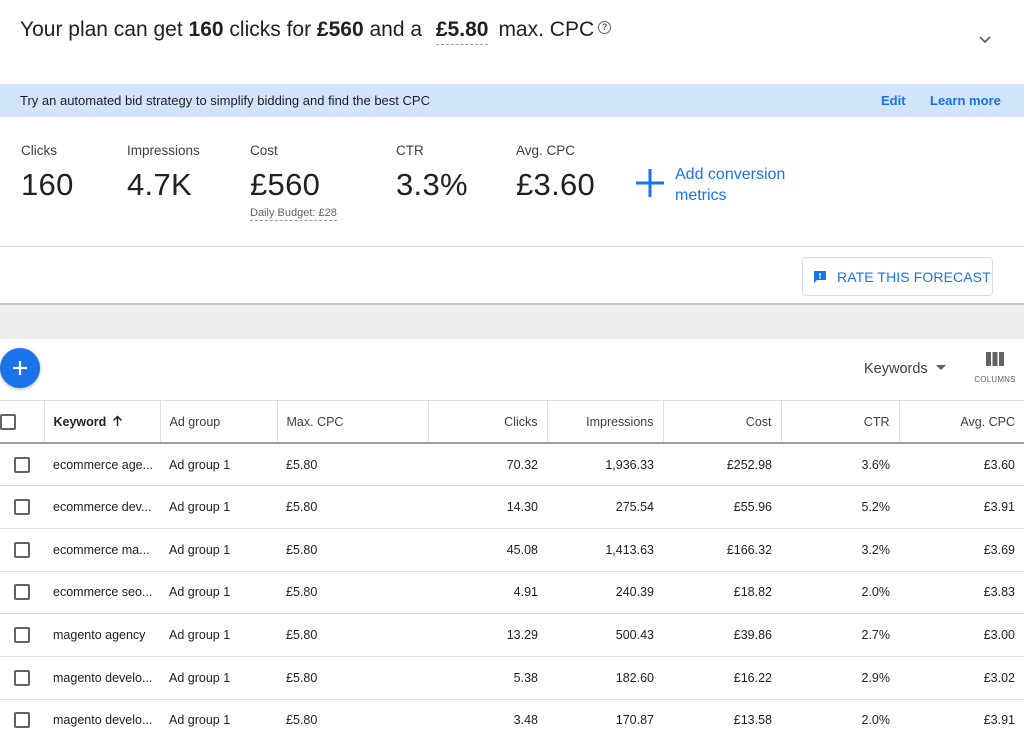  I want to click on chevron-down-icon, so click(985, 39).